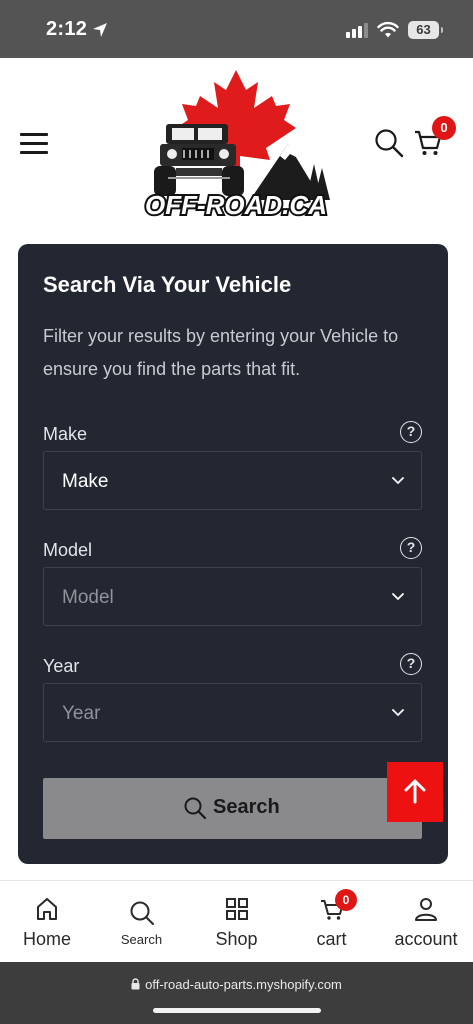  I want to click on lock-icon, so click(135, 984).